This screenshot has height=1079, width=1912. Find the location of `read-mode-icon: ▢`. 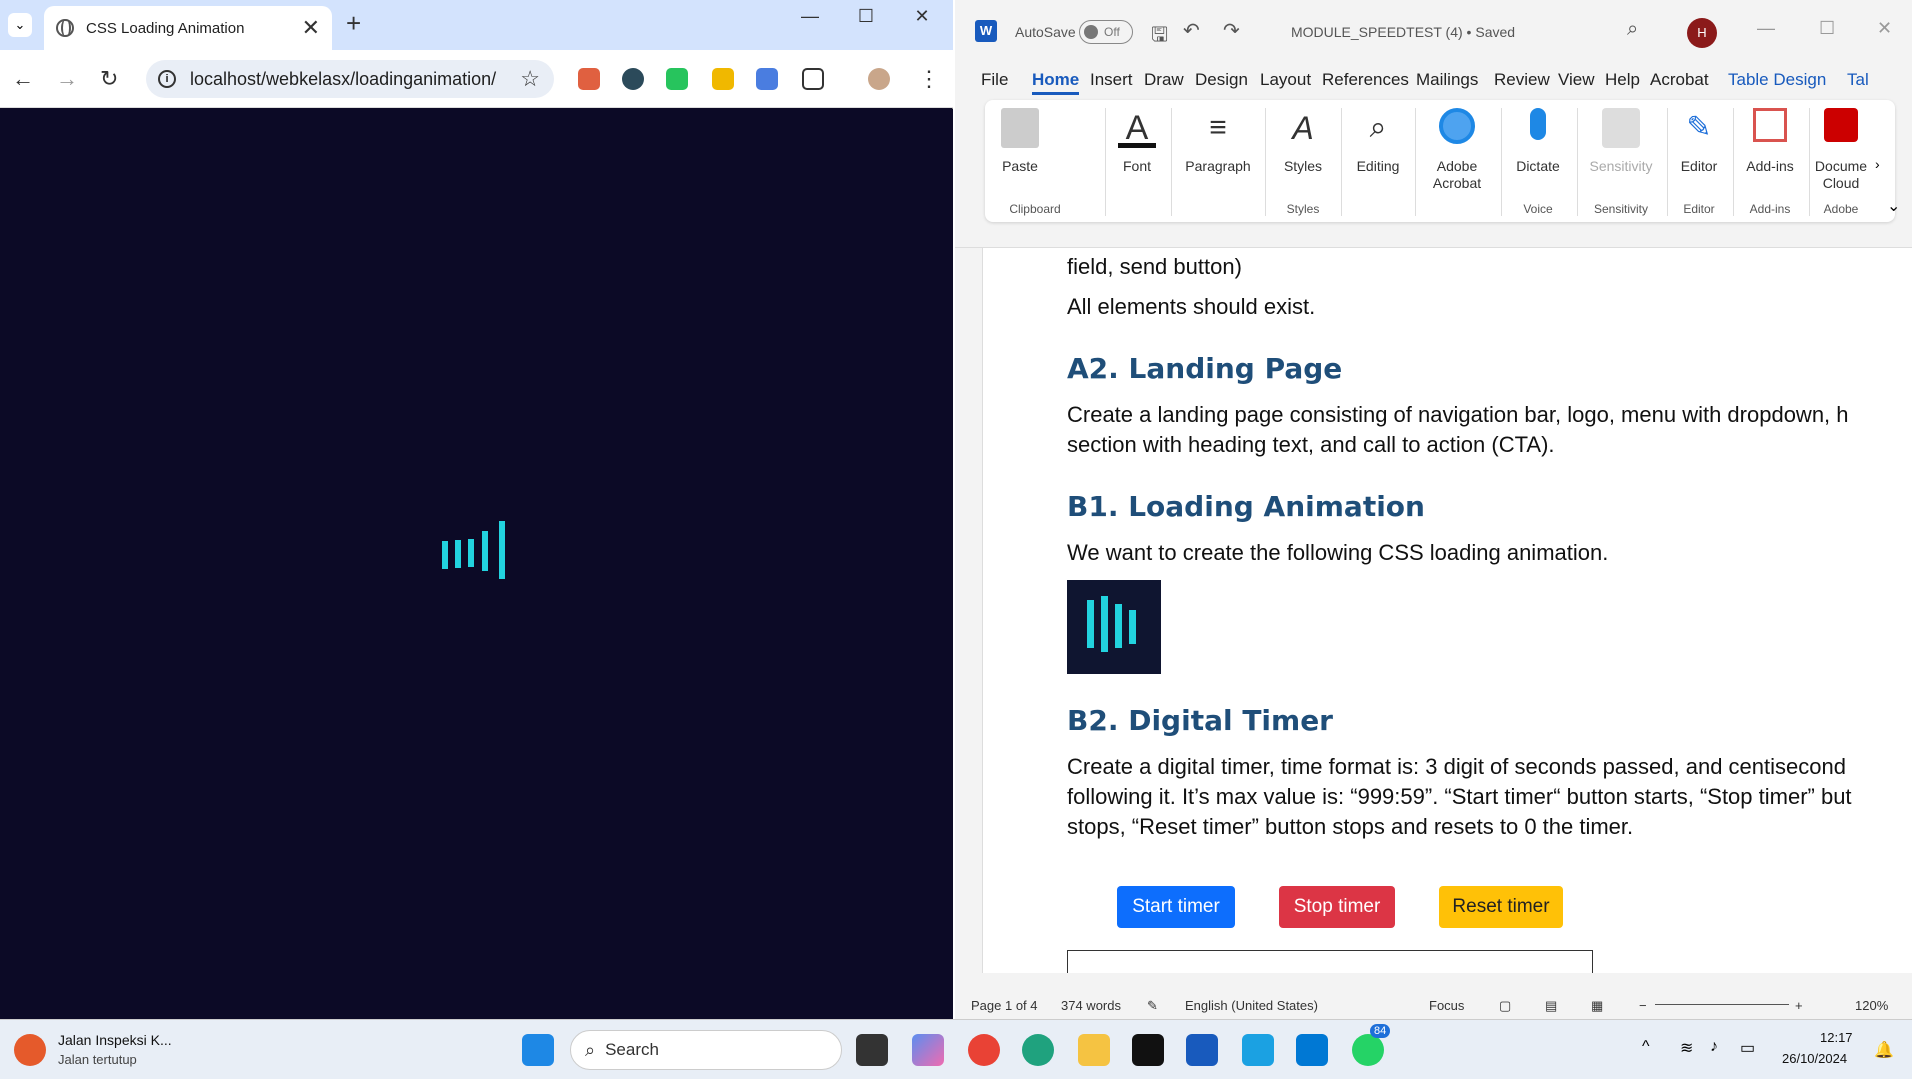

read-mode-icon: ▢ is located at coordinates (1505, 1006).